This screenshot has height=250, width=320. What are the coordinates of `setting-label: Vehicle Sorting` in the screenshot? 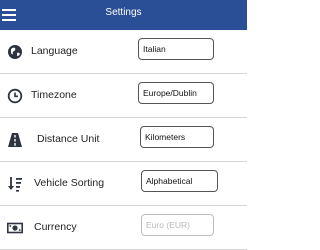 It's located at (69, 183).